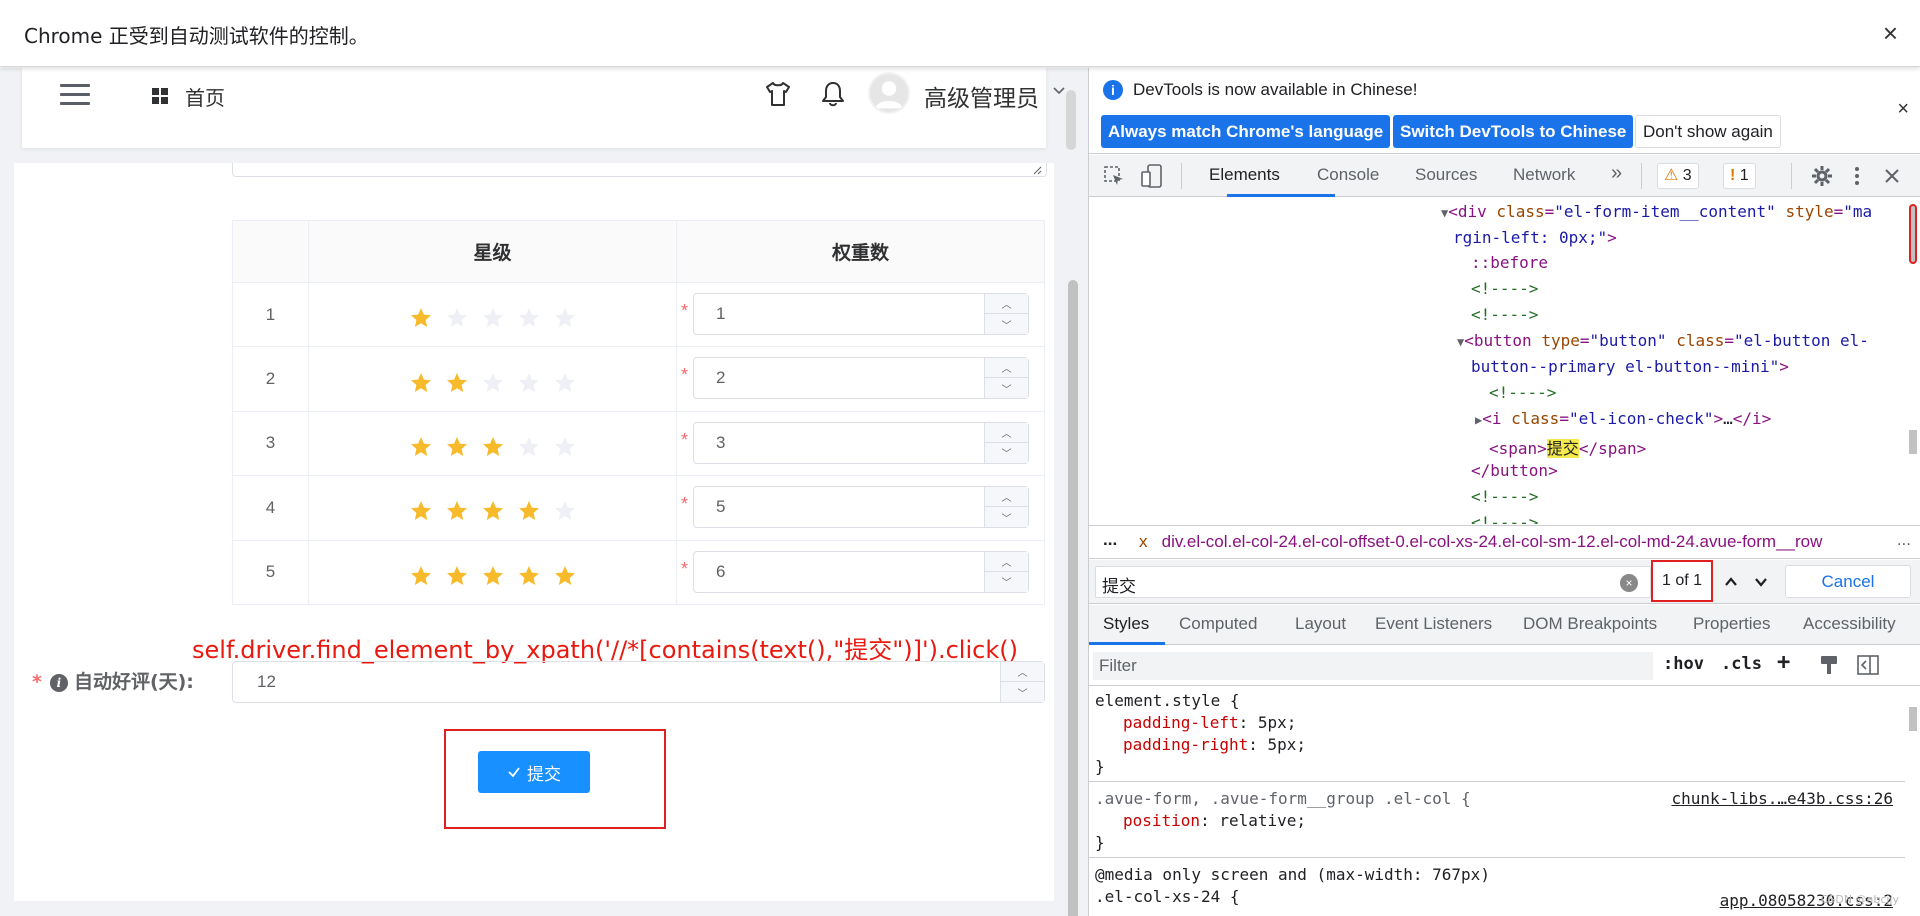  Describe the element at coordinates (1829, 665) in the screenshot. I see `paint-brush-icon` at that location.